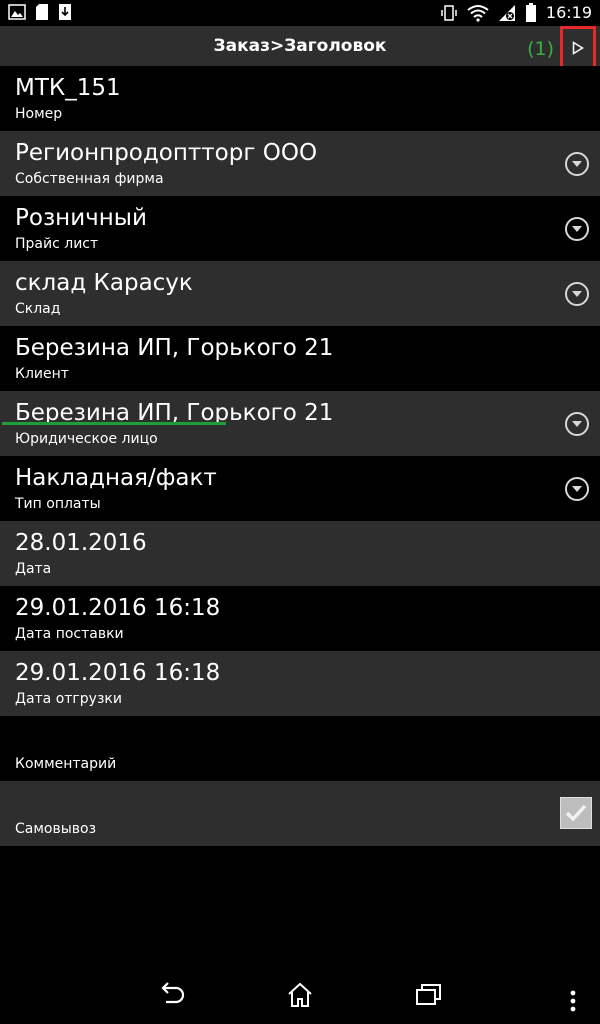 This screenshot has width=600, height=1024. What do you see at coordinates (300, 553) in the screenshot?
I see `field-date: 28.01.2016 Дата` at bounding box center [300, 553].